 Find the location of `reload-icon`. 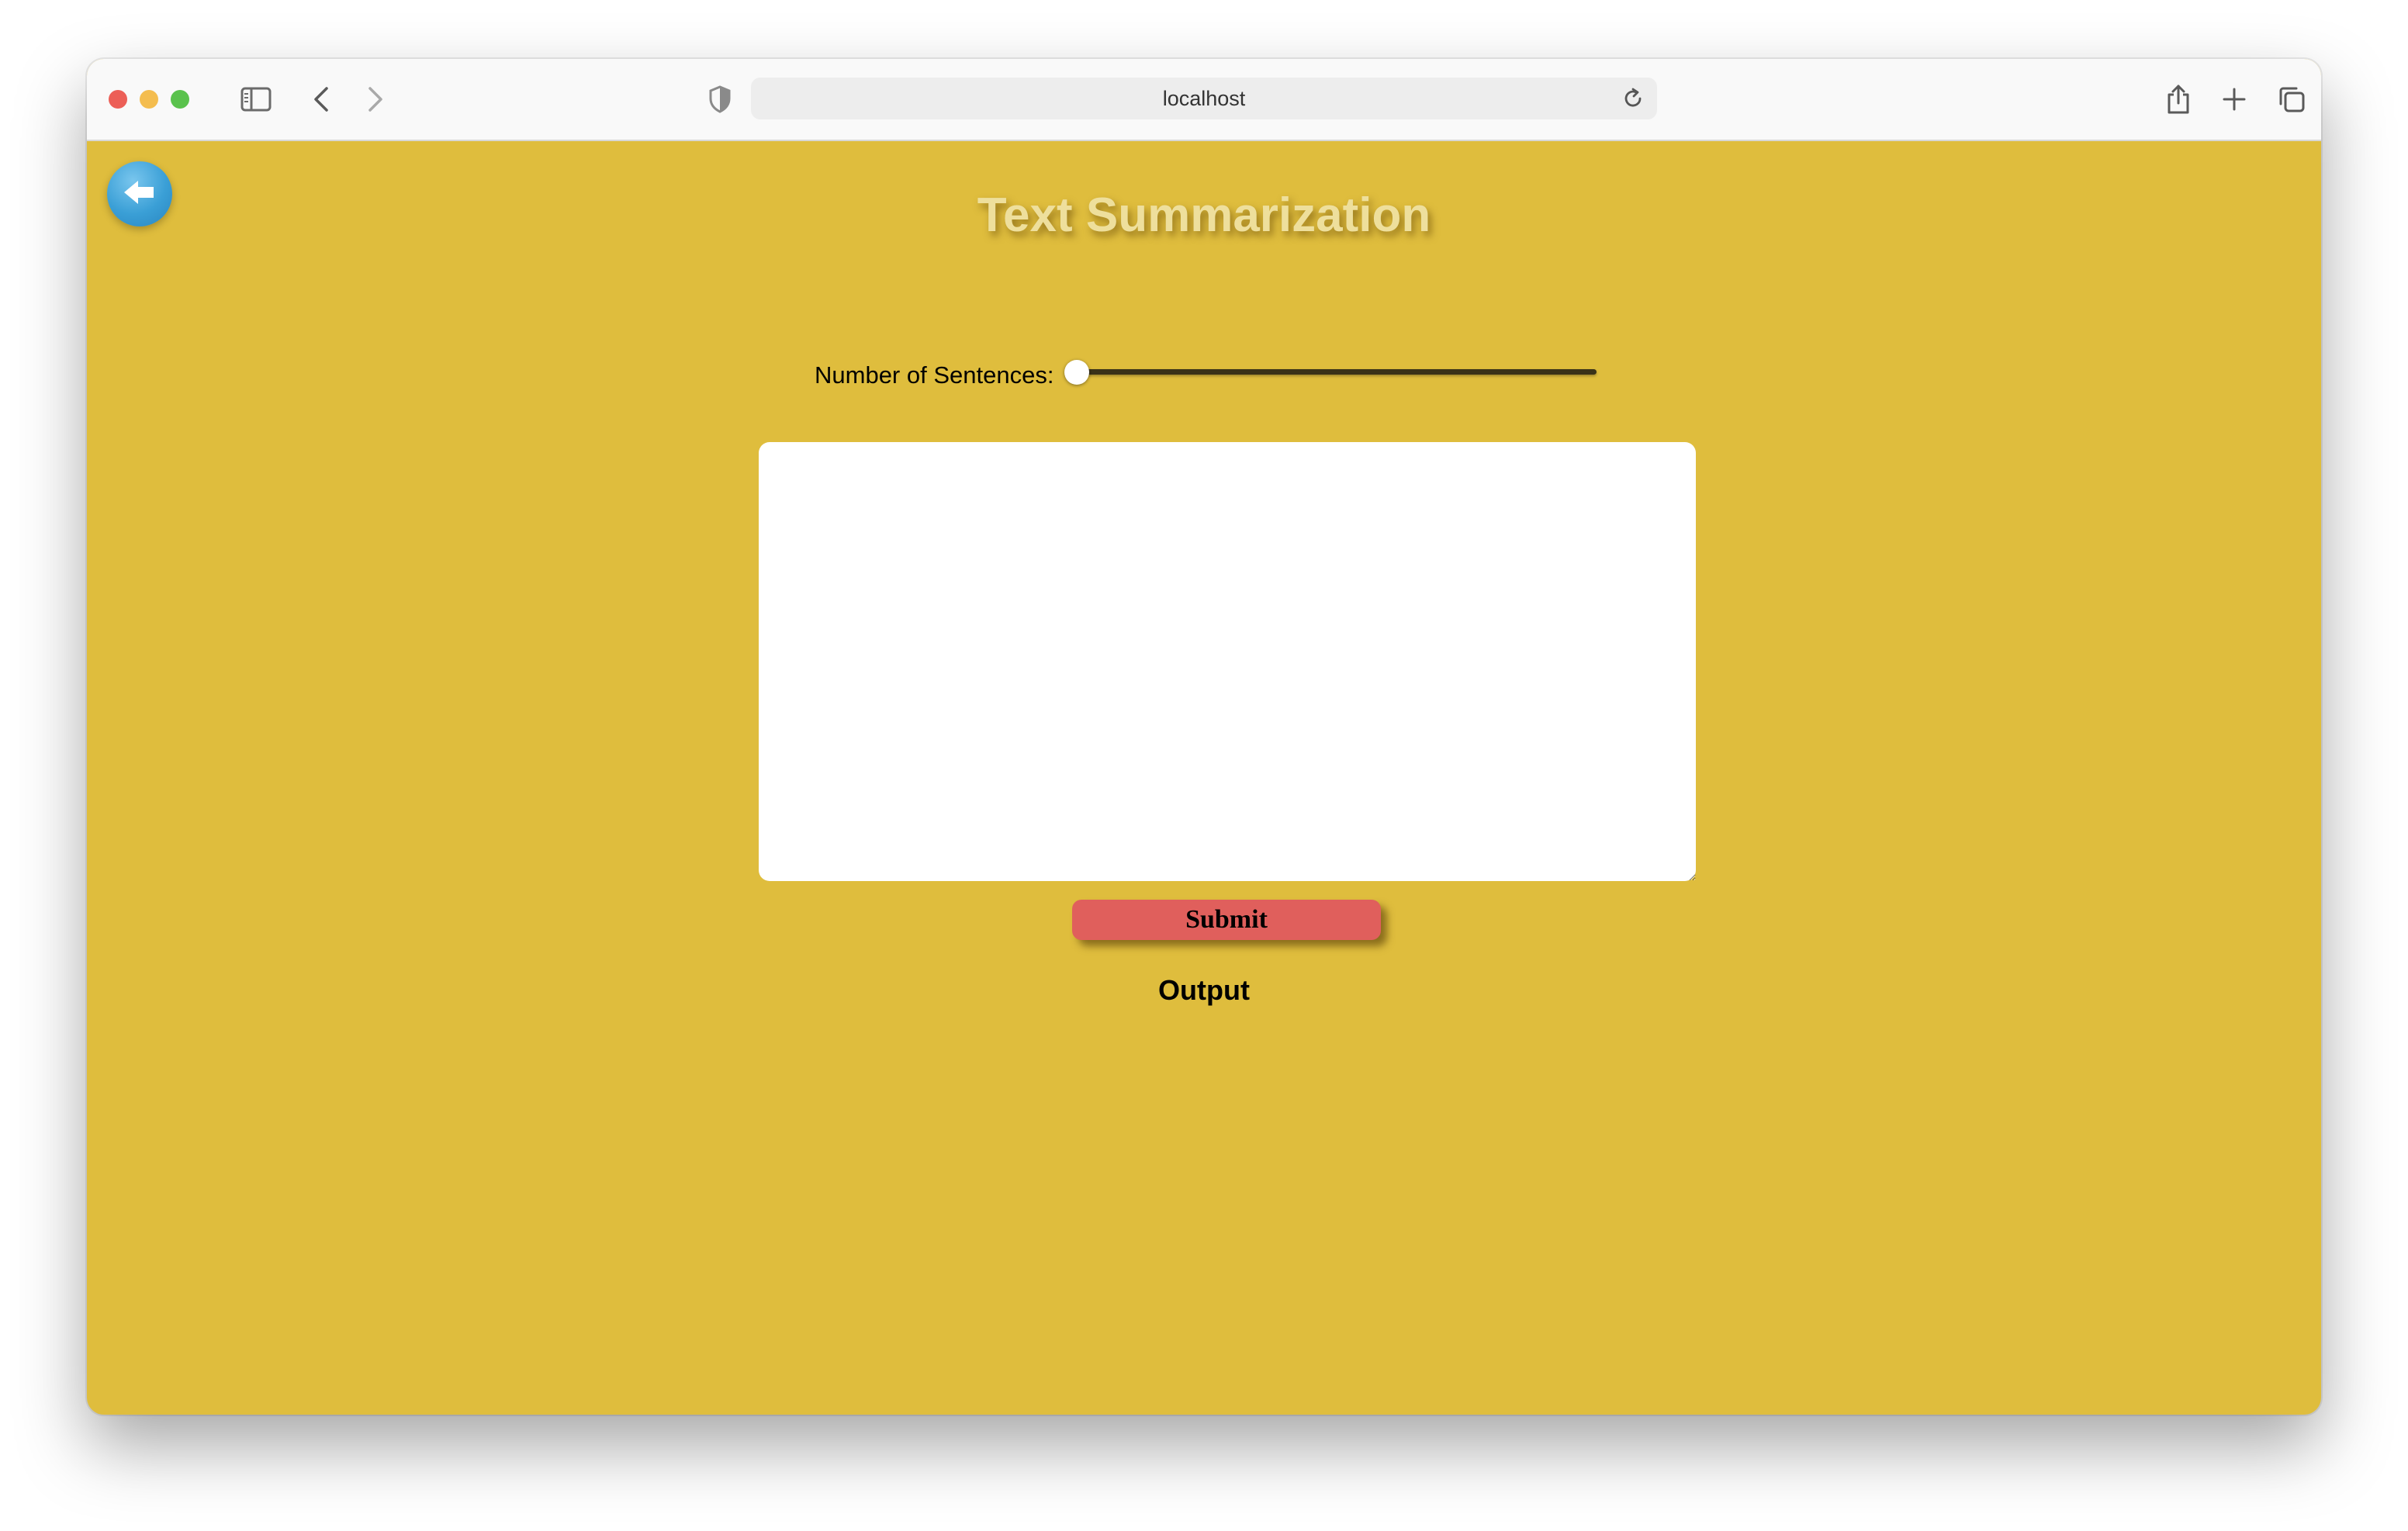

reload-icon is located at coordinates (1633, 101).